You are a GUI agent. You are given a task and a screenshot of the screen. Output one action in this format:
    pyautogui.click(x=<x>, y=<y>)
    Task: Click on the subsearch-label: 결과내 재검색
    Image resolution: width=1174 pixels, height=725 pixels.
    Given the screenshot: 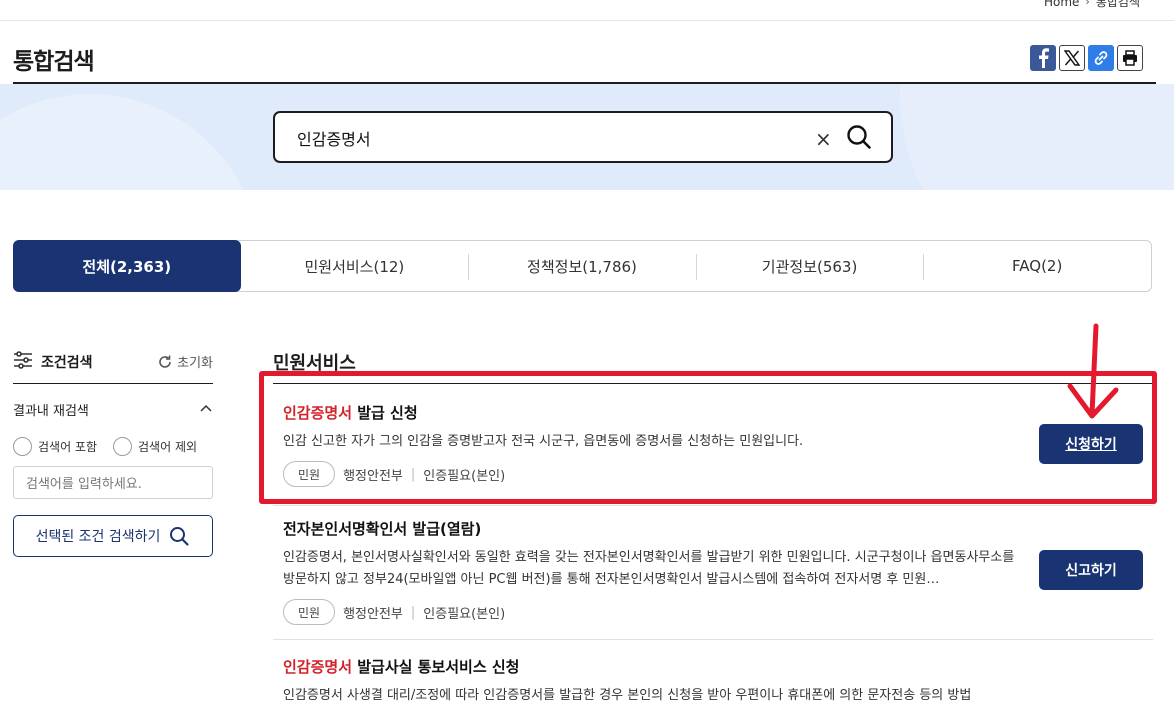 What is the action you would take?
    pyautogui.click(x=51, y=411)
    